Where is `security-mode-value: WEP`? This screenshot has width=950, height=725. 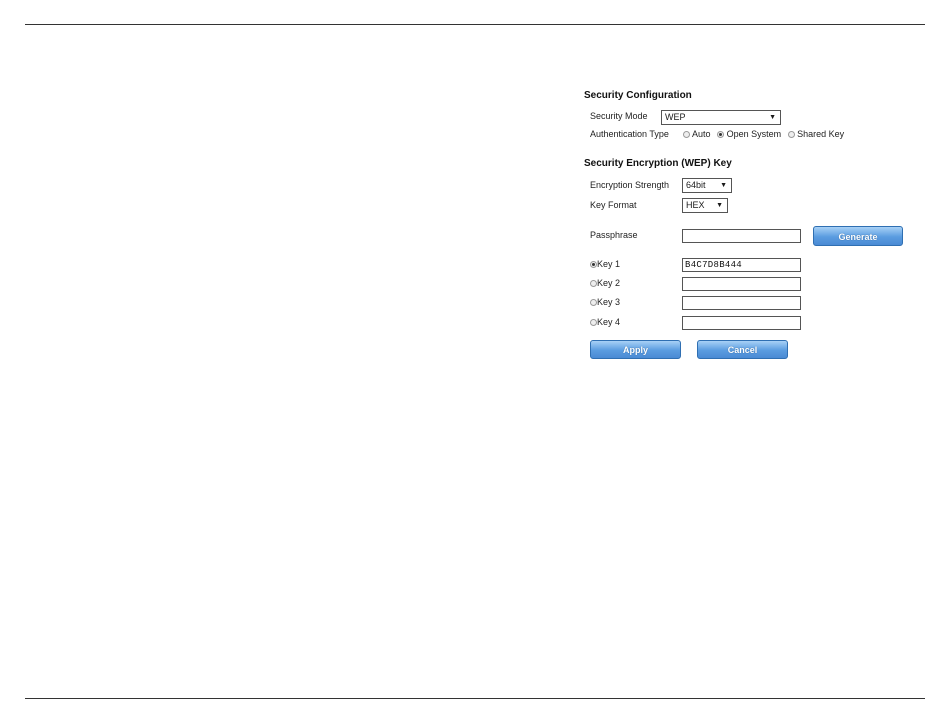
security-mode-value: WEP is located at coordinates (675, 117).